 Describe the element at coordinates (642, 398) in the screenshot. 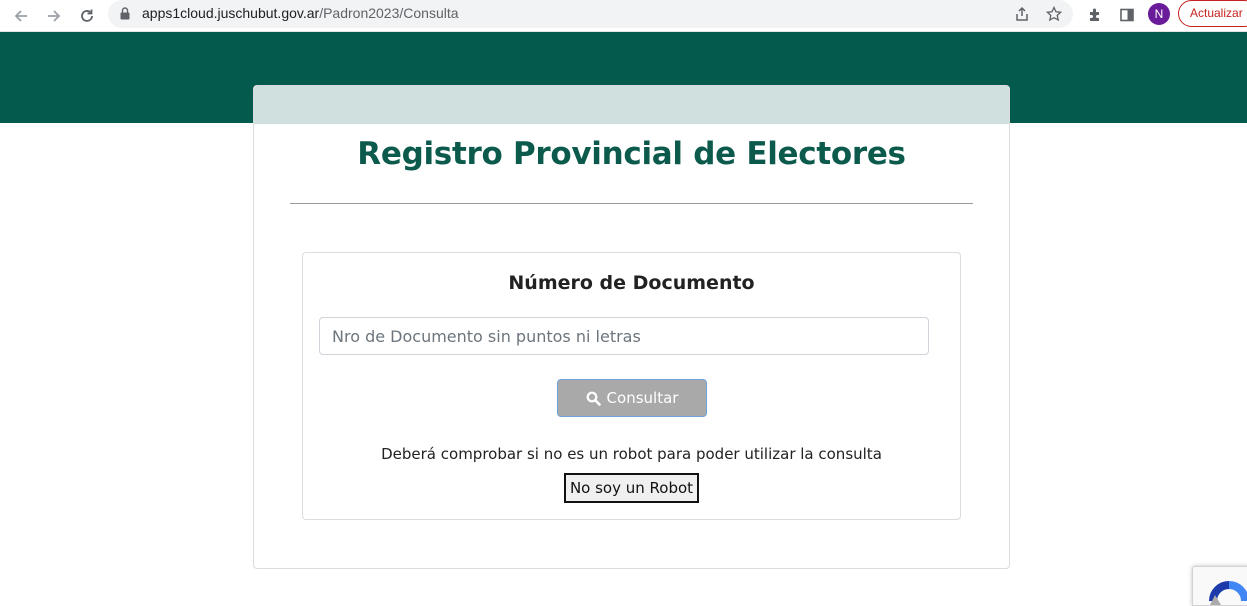

I see `consult-button-label: Consultar` at that location.